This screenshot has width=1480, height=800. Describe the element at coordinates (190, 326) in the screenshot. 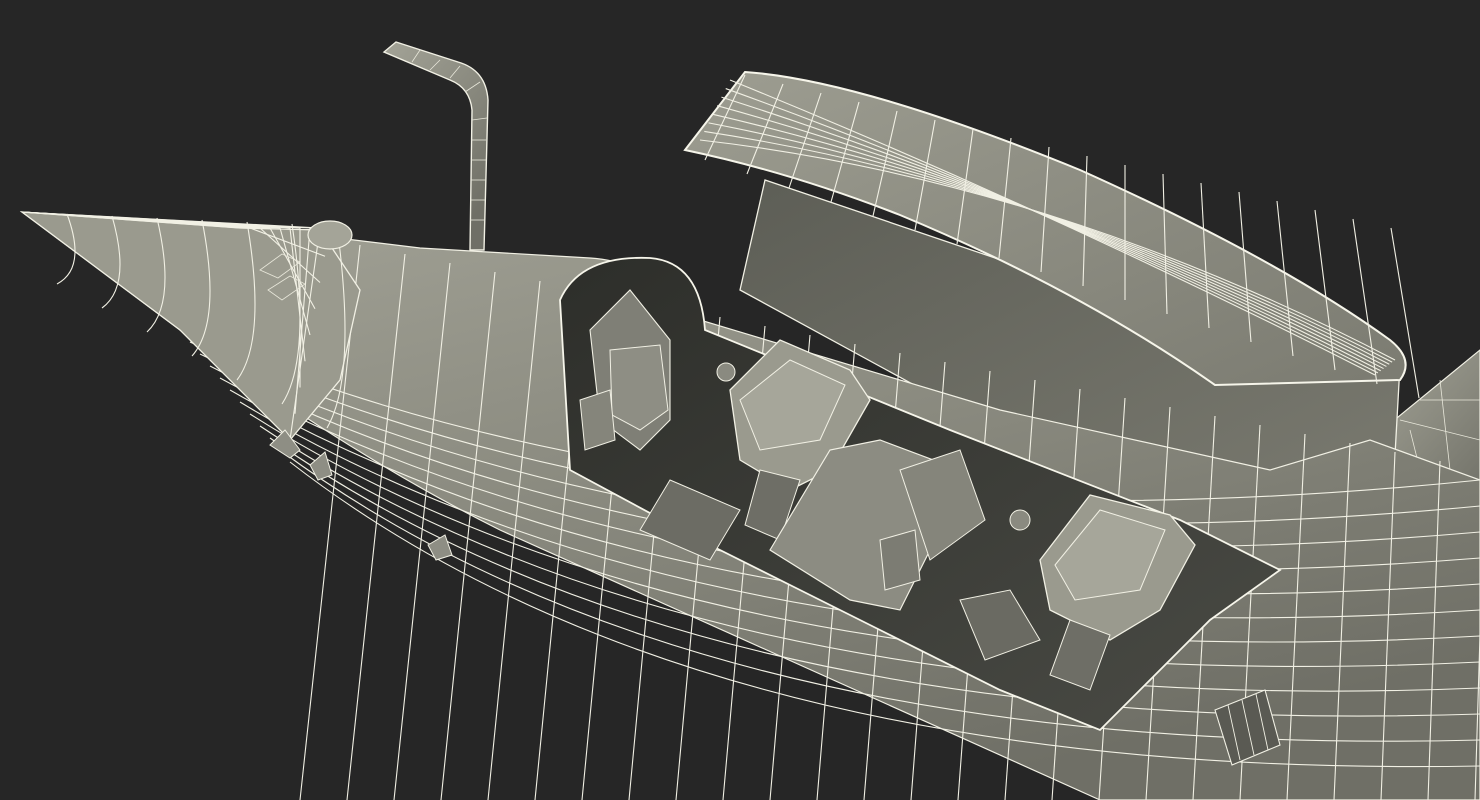

I see `nose-cone` at that location.